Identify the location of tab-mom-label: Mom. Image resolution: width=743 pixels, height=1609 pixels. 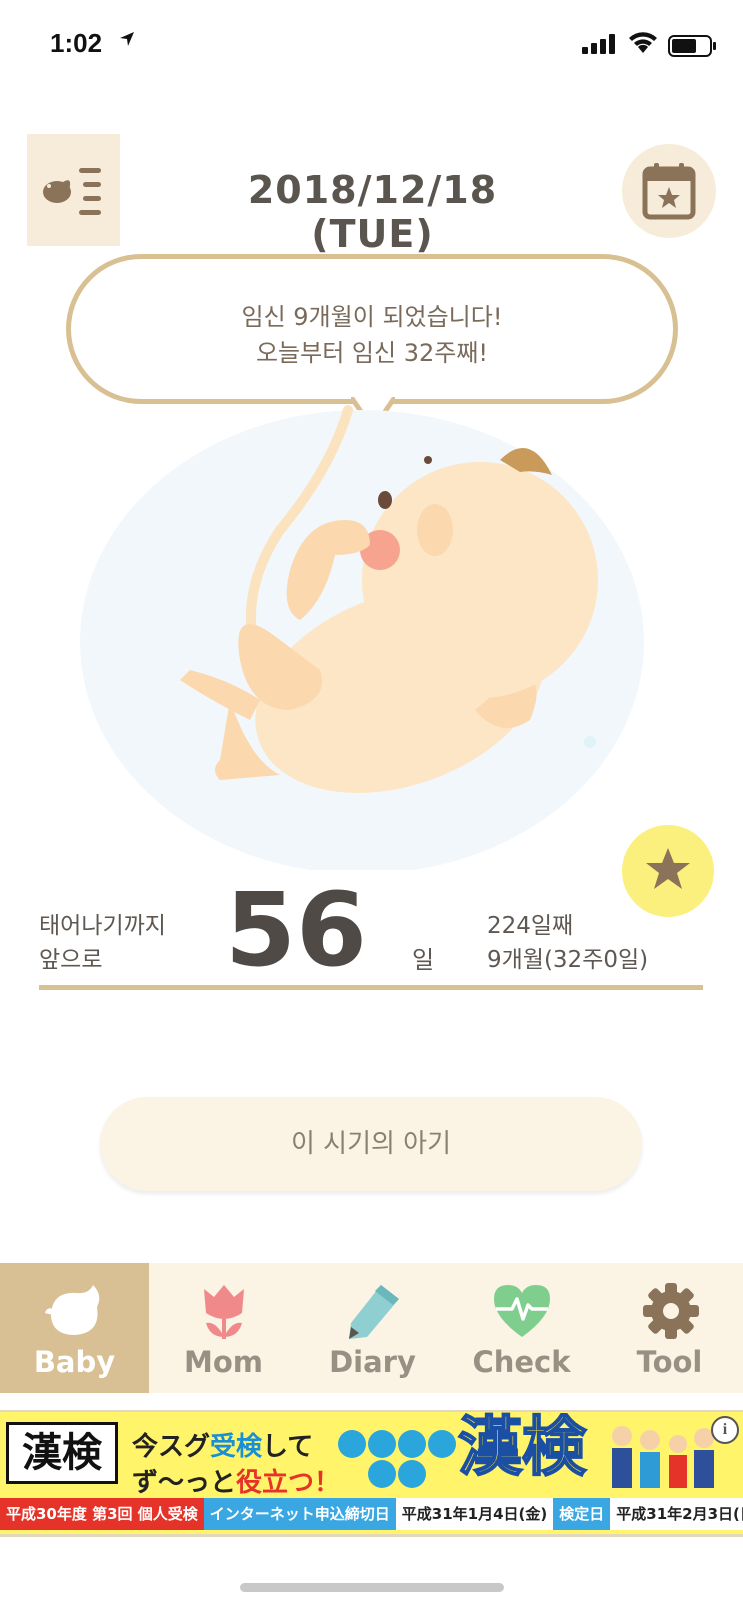
(223, 1362).